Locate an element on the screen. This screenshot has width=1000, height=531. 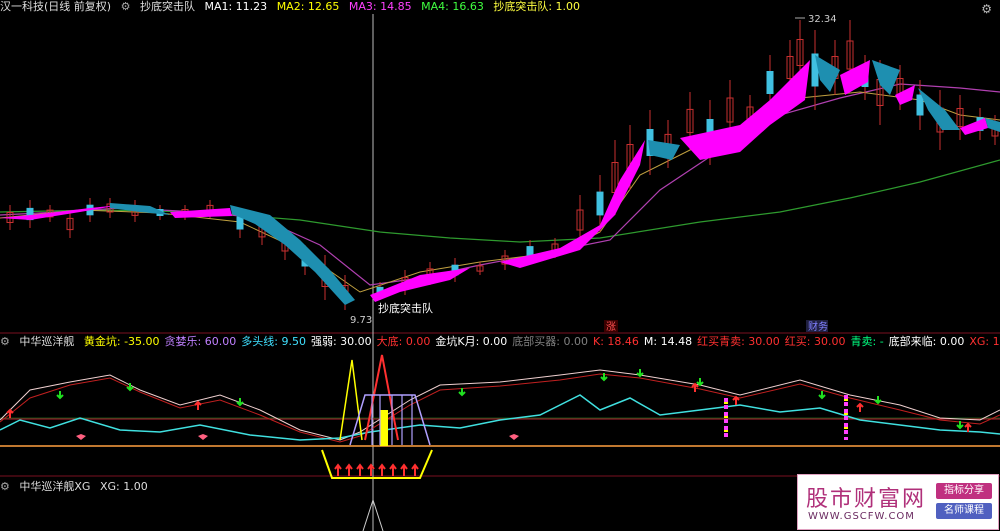
panel2-value-12: 底部来临: 0.00 is located at coordinates (926, 341).